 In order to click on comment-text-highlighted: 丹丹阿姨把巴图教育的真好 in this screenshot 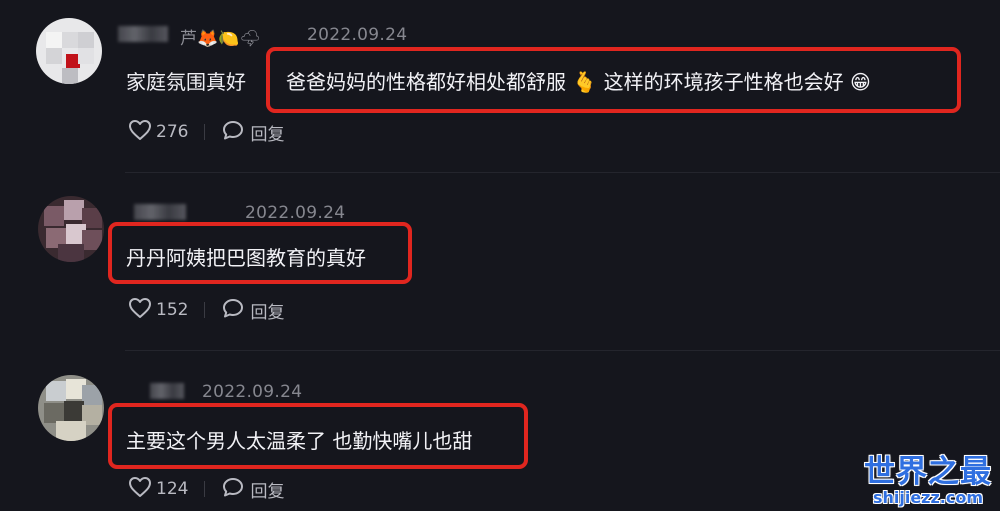, I will do `click(246, 258)`.